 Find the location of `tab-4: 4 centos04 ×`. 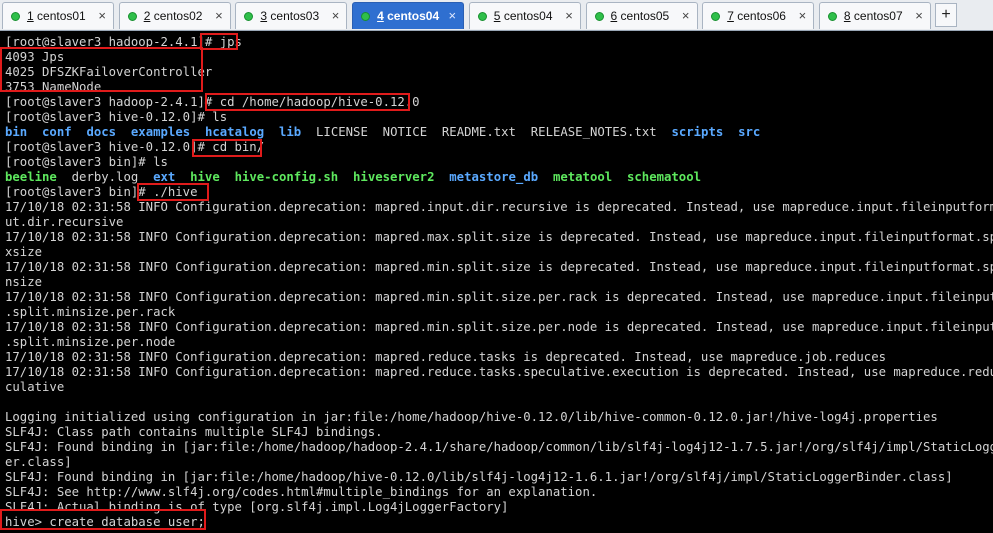

tab-4: 4 centos04 × is located at coordinates (408, 15).